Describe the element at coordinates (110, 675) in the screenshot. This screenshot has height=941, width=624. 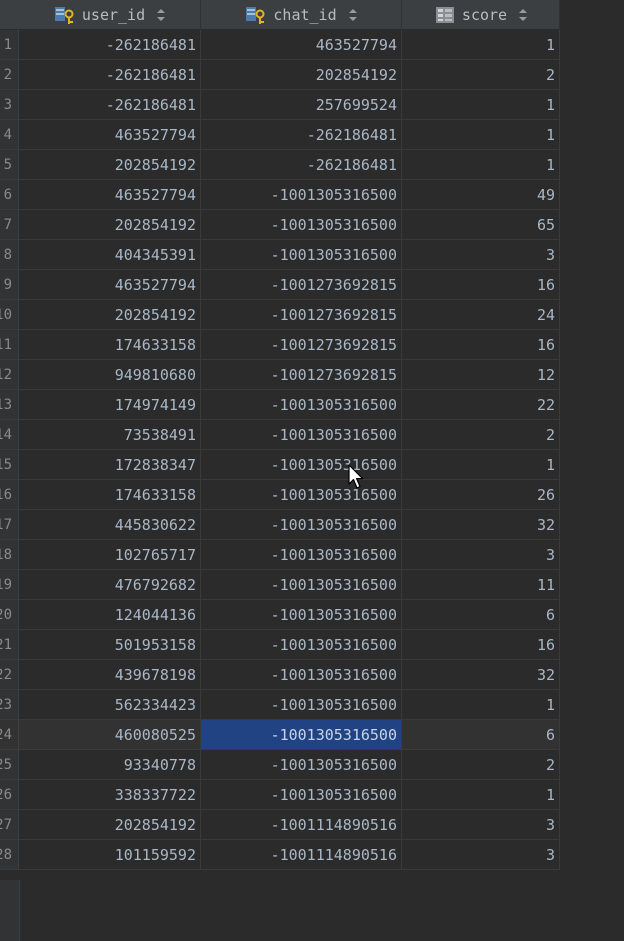
I see `cell-user-id: 439678198` at that location.